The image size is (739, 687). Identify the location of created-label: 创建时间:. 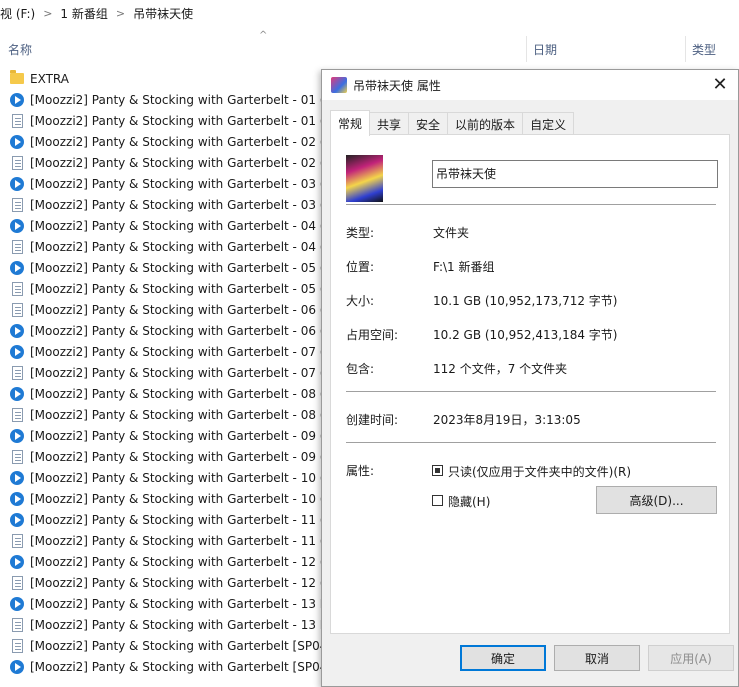
(372, 420).